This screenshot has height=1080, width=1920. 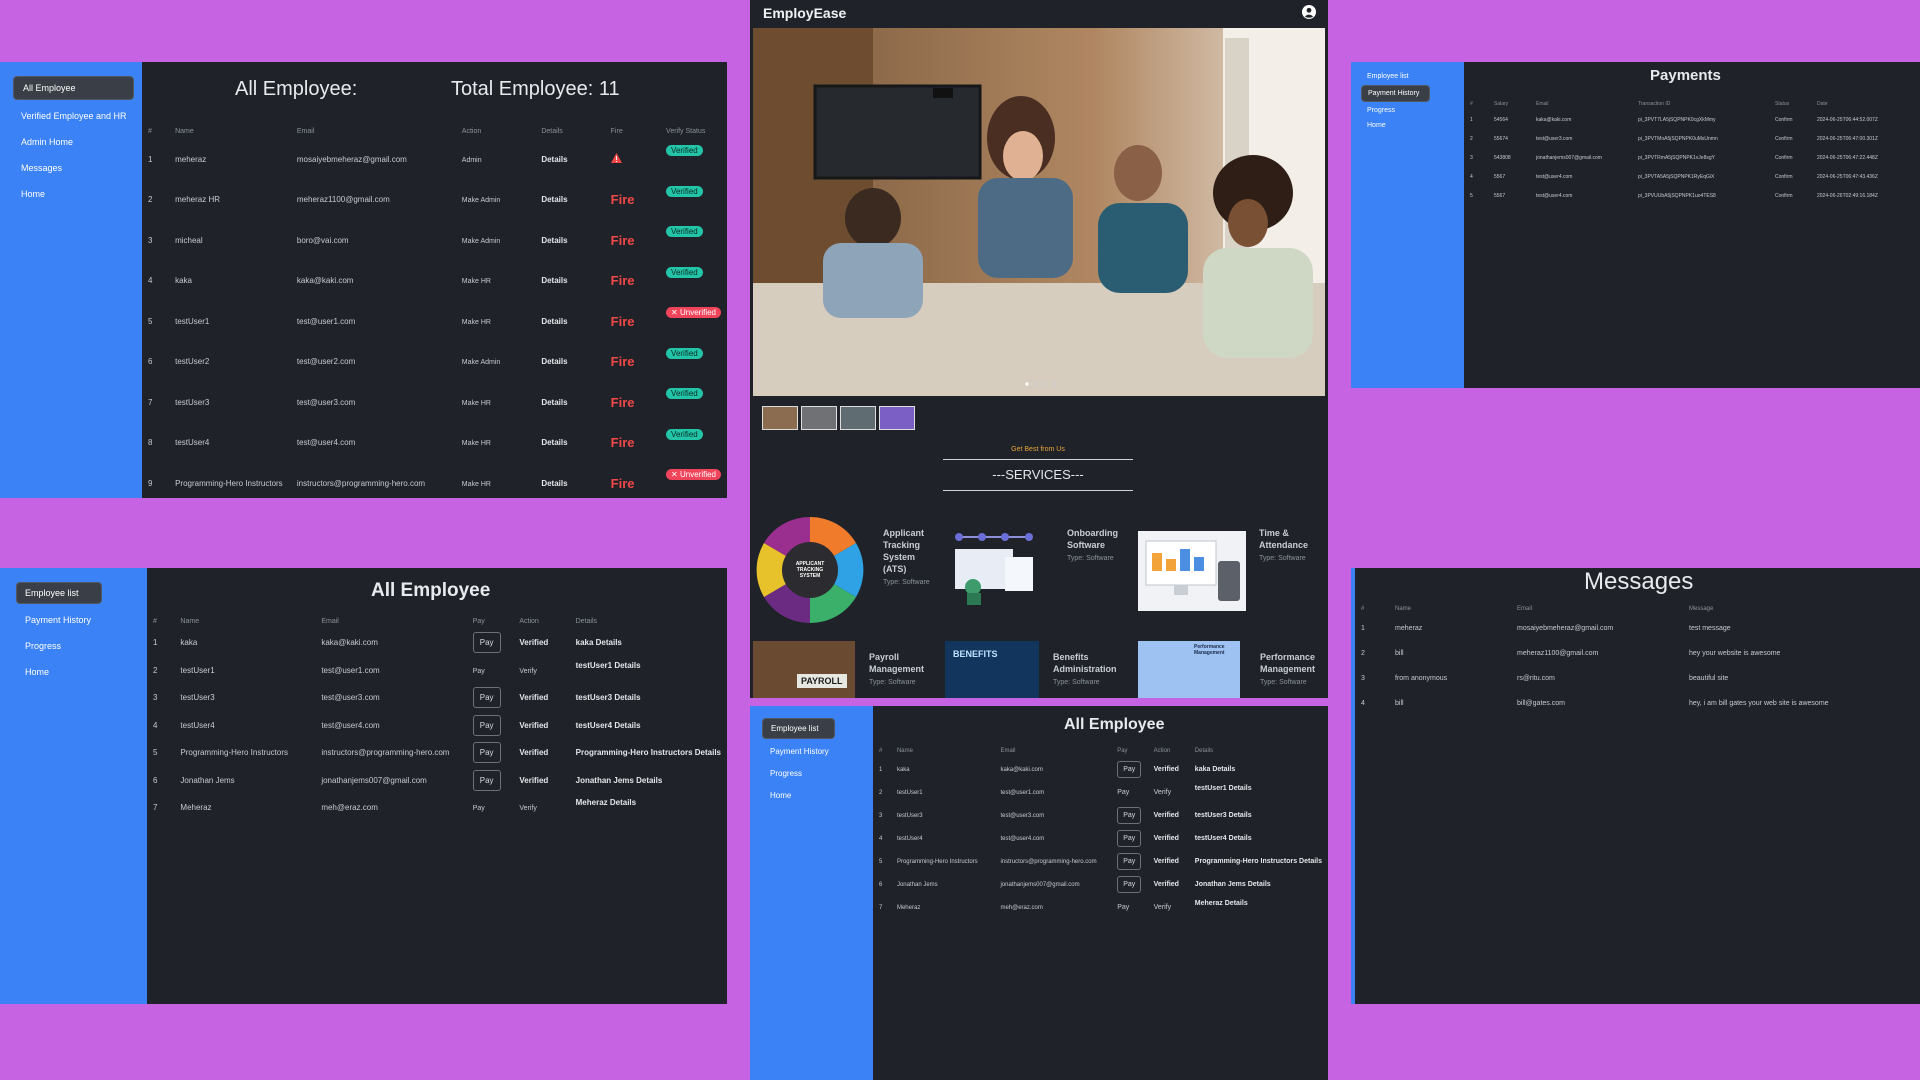 What do you see at coordinates (881, 751) in the screenshot?
I see `column-header: #` at bounding box center [881, 751].